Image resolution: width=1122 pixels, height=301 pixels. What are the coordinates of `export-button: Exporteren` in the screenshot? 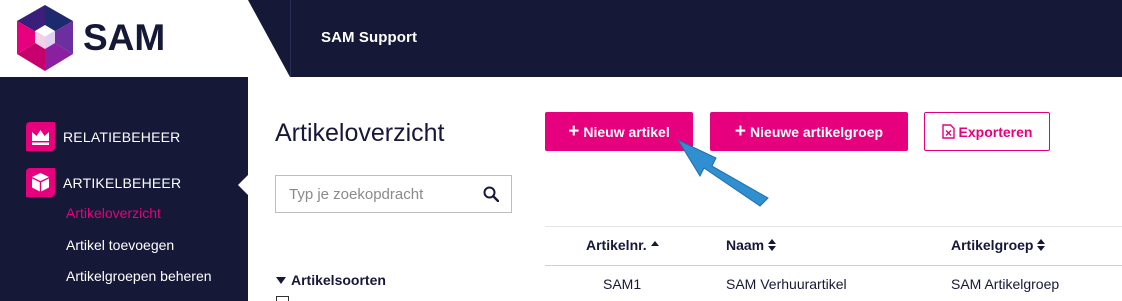 It's located at (987, 131).